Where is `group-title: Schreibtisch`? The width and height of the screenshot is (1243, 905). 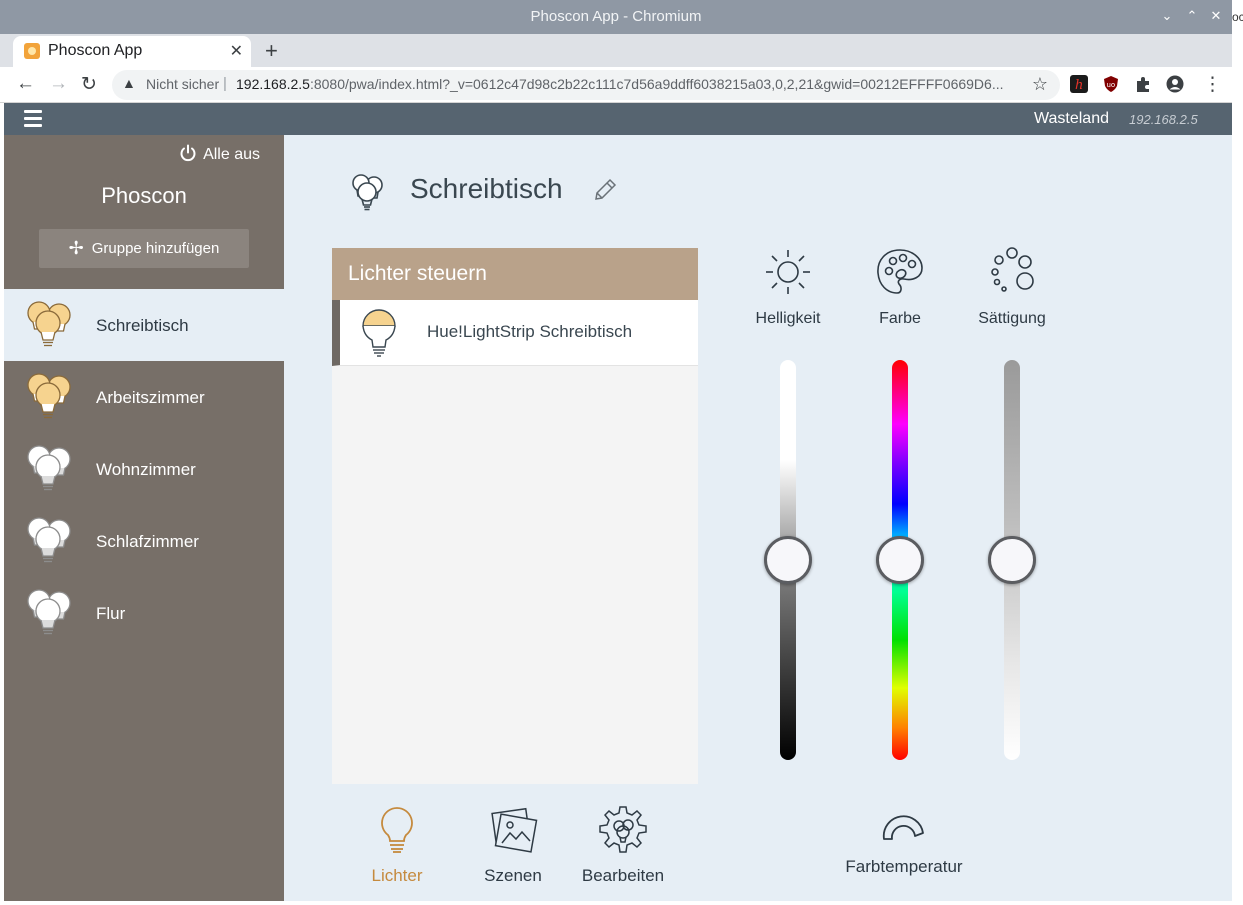
group-title: Schreibtisch is located at coordinates (486, 188).